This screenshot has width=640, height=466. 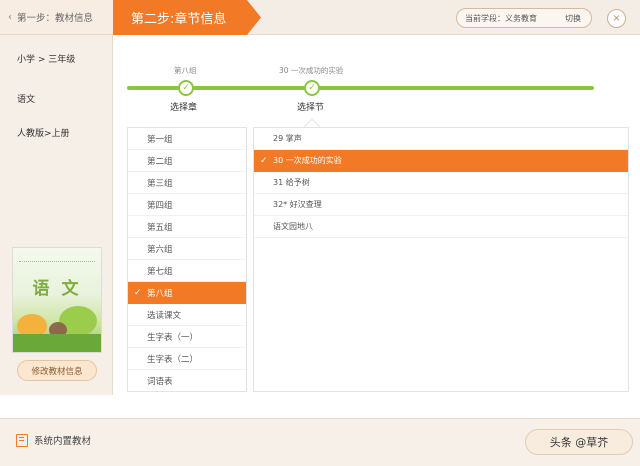 What do you see at coordinates (57, 370) in the screenshot?
I see `edit-textbook-button: 修改教材信息` at bounding box center [57, 370].